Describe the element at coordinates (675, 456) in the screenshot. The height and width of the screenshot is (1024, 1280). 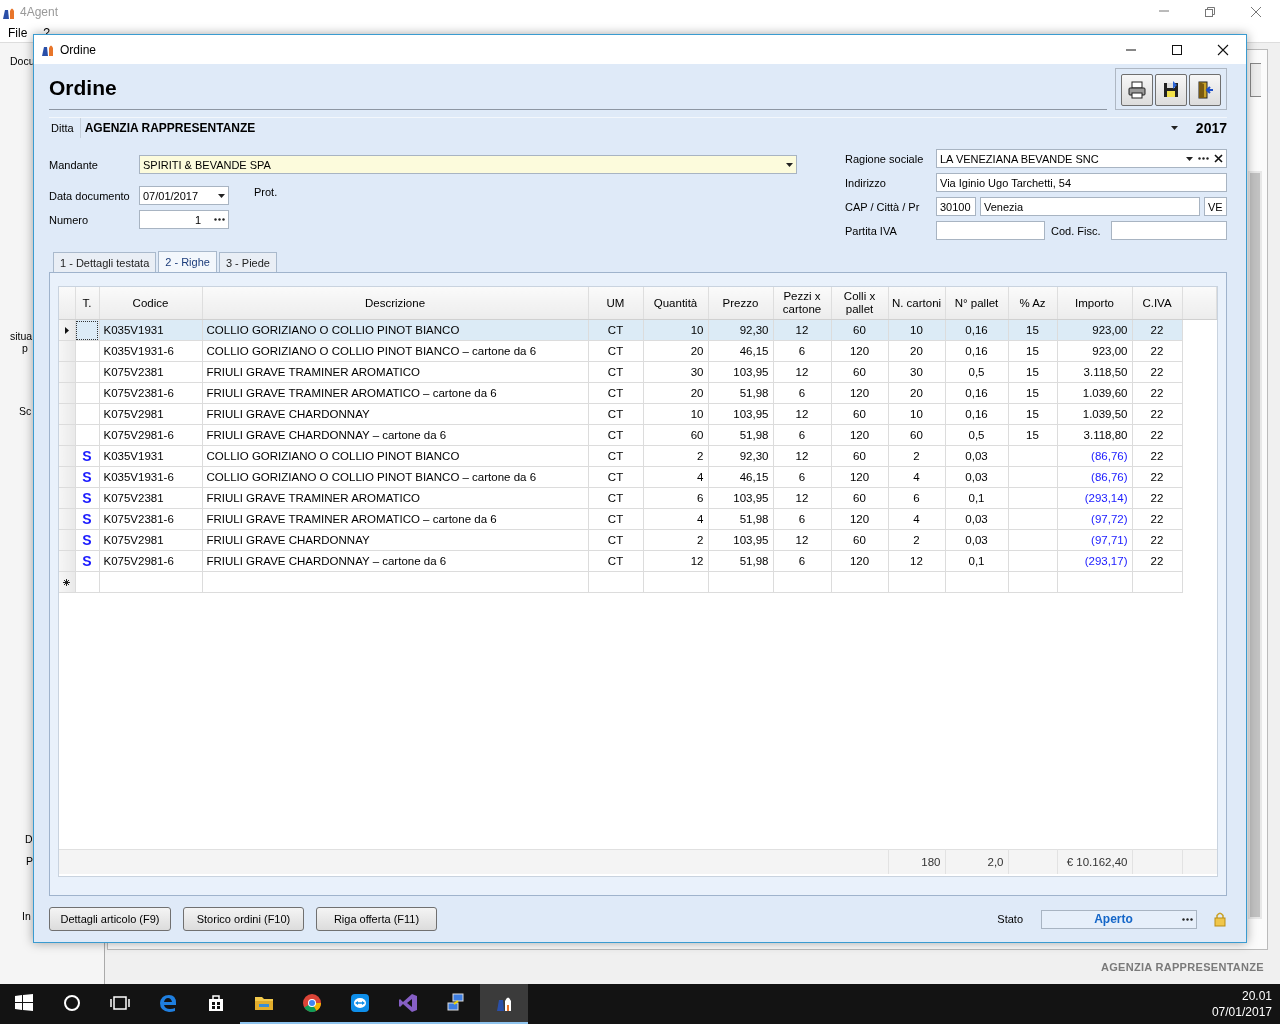
I see `table-cell: 2` at that location.